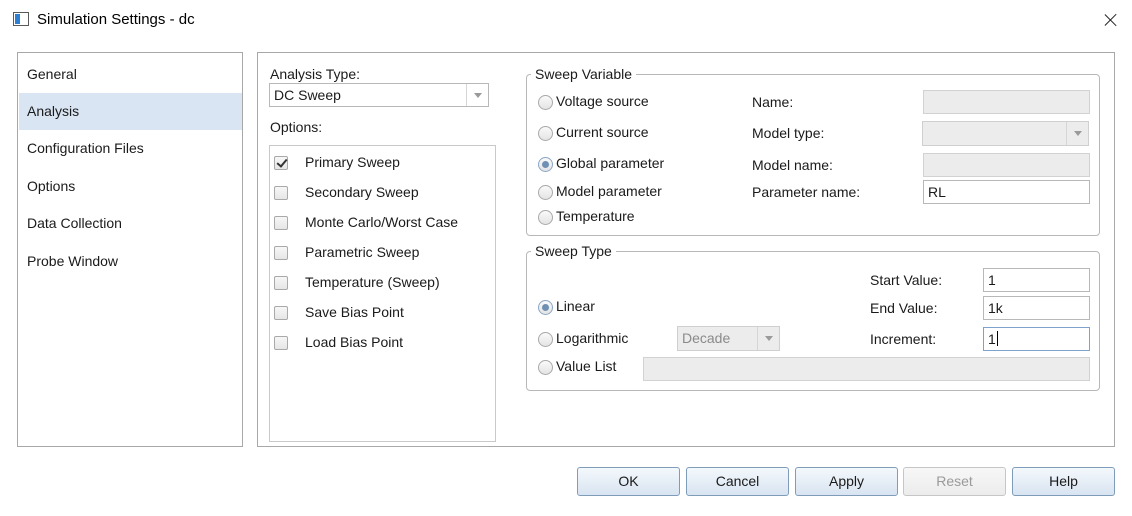 This screenshot has width=1132, height=516. What do you see at coordinates (352, 162) in the screenshot?
I see `option-label: Primary Sweep` at bounding box center [352, 162].